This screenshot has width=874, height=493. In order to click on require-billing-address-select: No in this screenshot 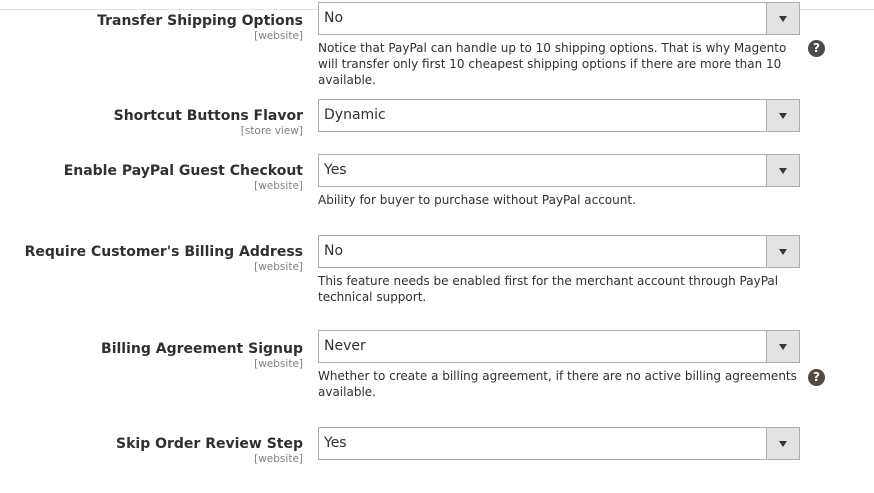, I will do `click(559, 251)`.